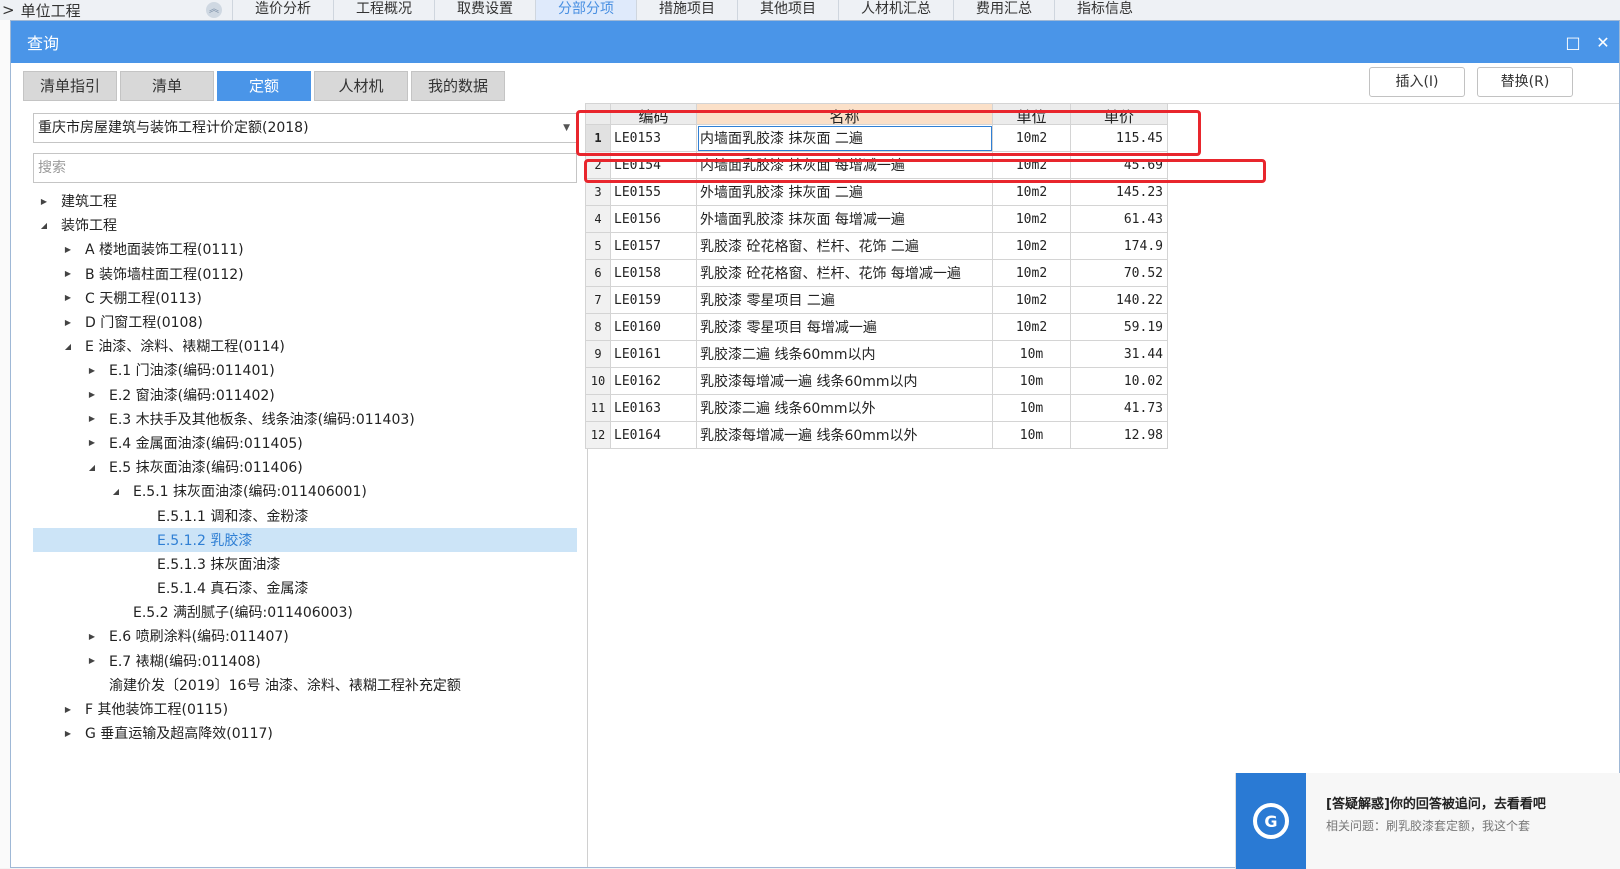 This screenshot has height=869, width=1620. I want to click on table-row: 3 LE0155 外墙面乳胶漆 抹灰面 二遍 10m2 145.23, so click(876, 192).